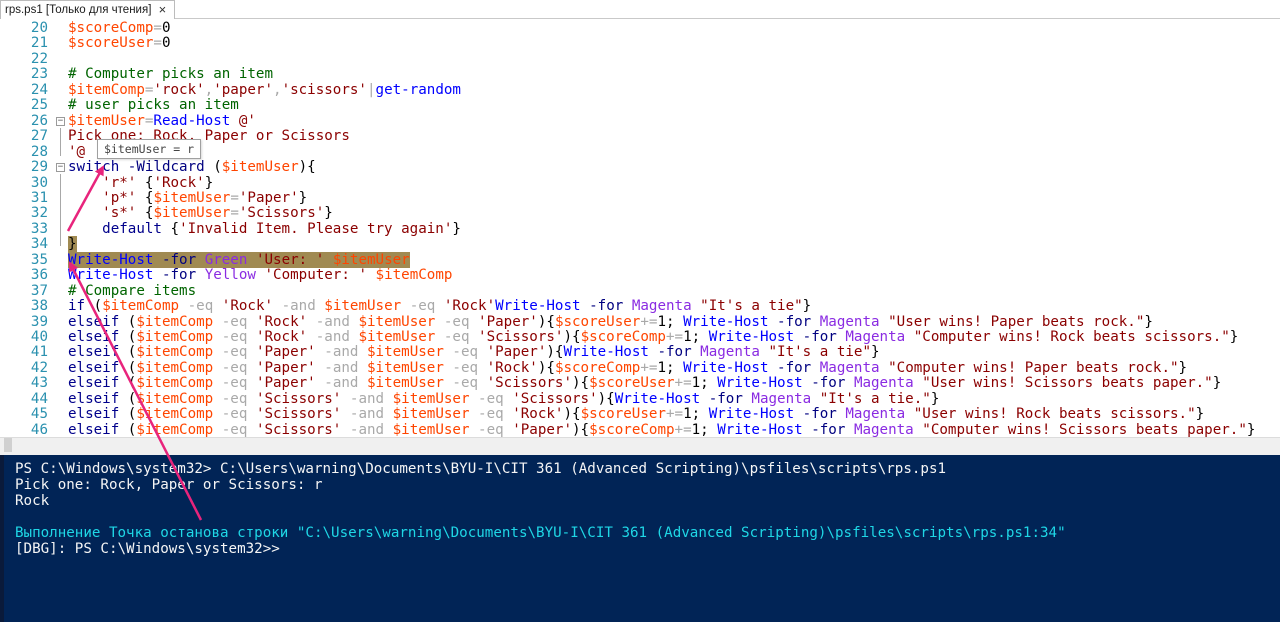 The height and width of the screenshot is (622, 1280). Describe the element at coordinates (640, 446) in the screenshot. I see `pane-splitter` at that location.